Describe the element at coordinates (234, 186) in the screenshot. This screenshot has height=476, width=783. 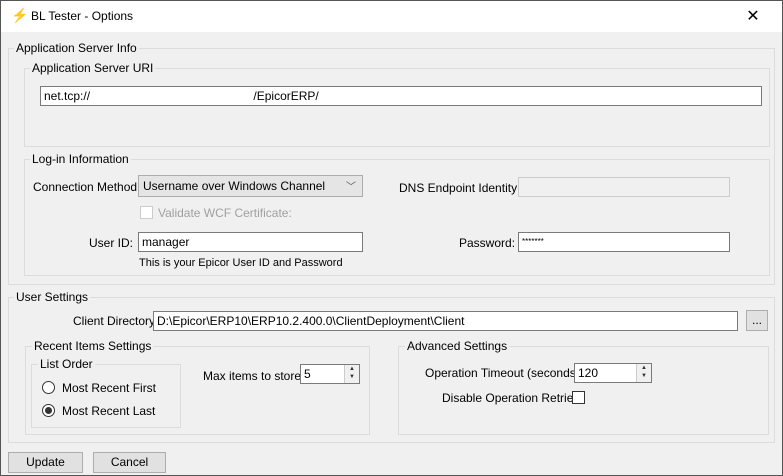
I see `connection-method-value: Username over Windows Channel` at that location.